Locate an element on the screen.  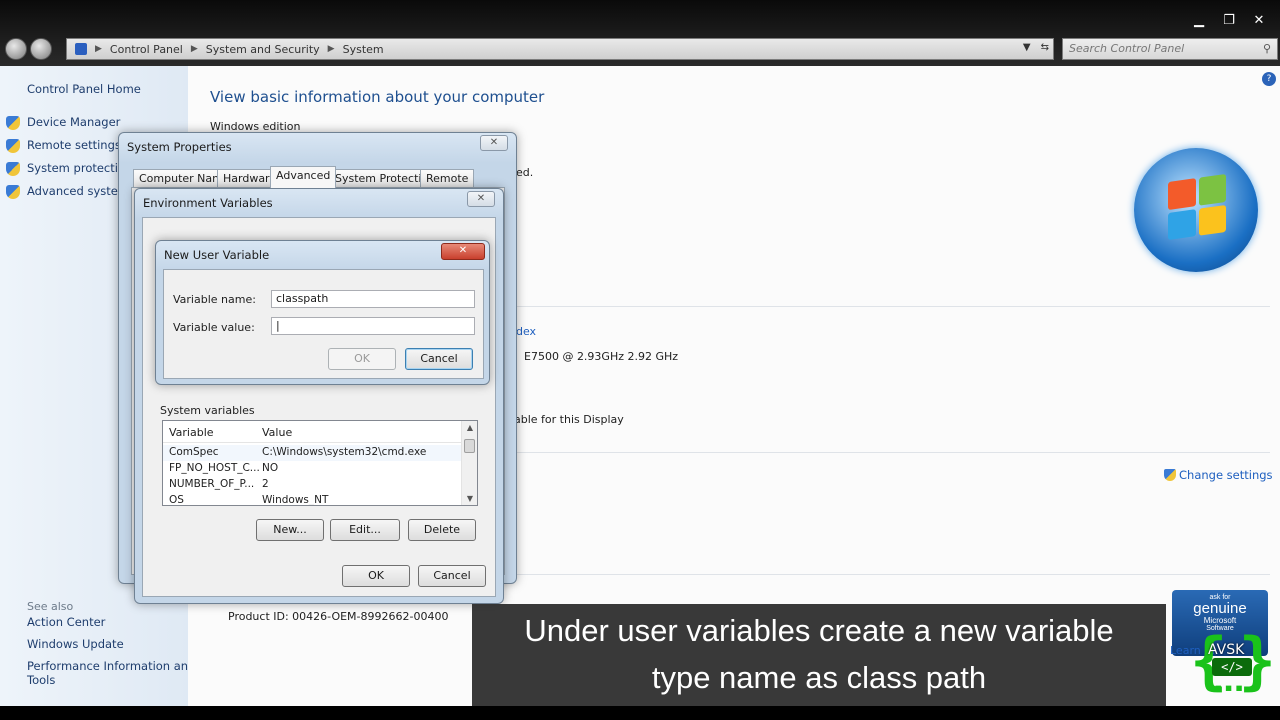
table-row: ComSpec C:\Windows\system32\cmd.exe is located at coordinates (313, 453).